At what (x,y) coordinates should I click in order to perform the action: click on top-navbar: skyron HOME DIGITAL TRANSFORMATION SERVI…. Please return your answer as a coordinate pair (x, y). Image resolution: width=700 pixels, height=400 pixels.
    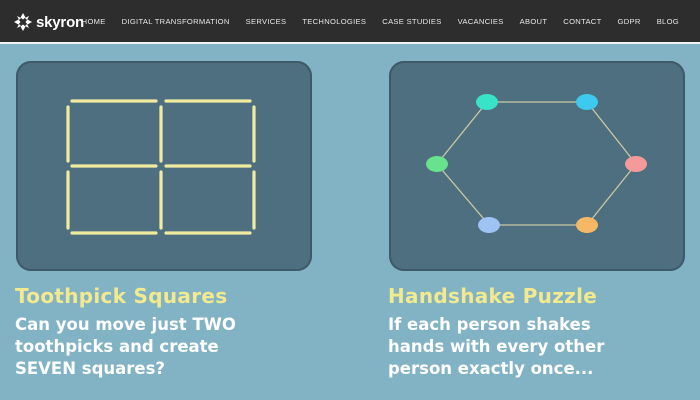
    Looking at the image, I should click on (350, 22).